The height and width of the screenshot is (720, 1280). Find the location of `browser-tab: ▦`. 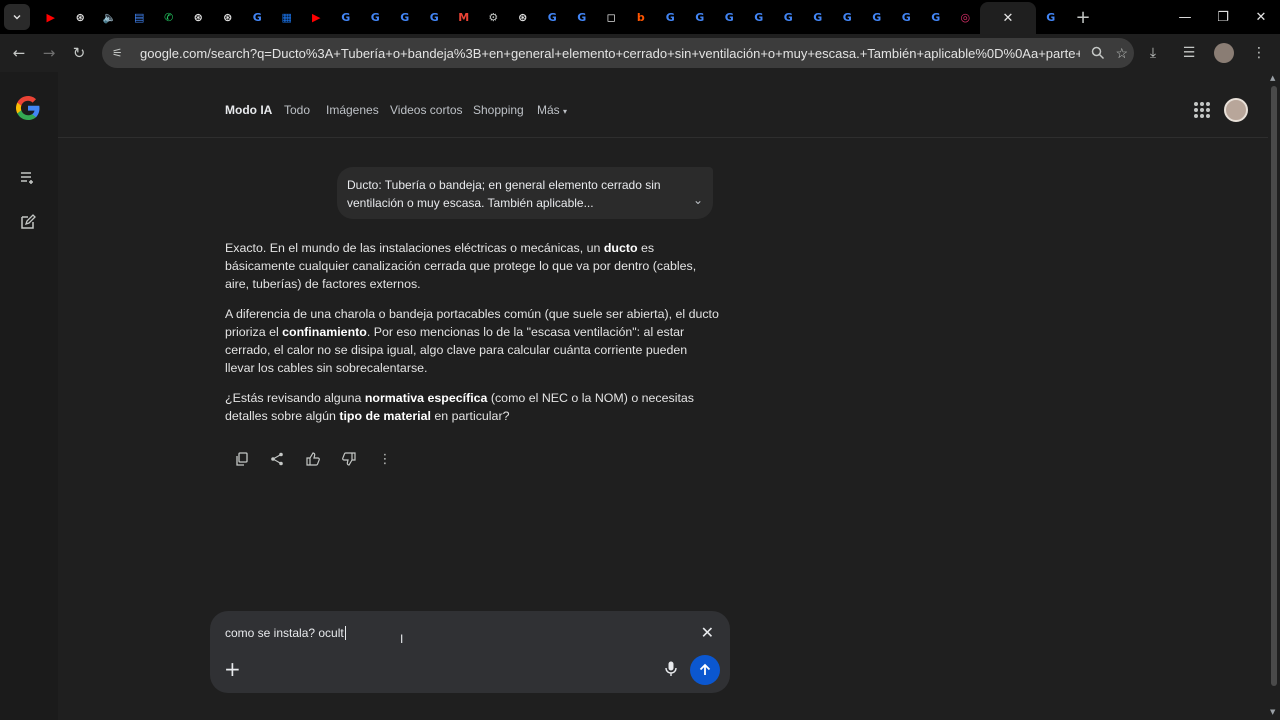

browser-tab: ▦ is located at coordinates (287, 17).